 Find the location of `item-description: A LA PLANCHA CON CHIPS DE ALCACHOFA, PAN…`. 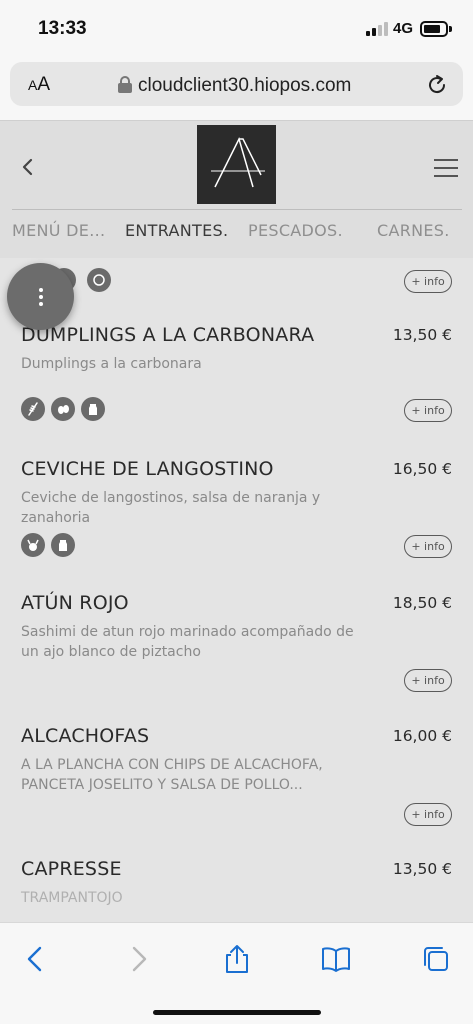

item-description: A LA PLANCHA CON CHIPS DE ALCACHOFA, PAN… is located at coordinates (172, 775).